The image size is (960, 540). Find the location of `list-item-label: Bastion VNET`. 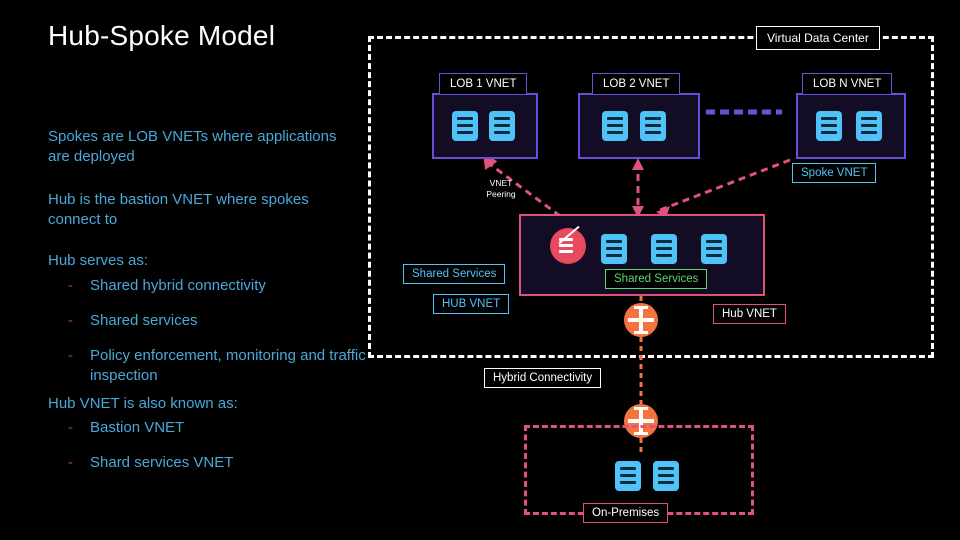

list-item-label: Bastion VNET is located at coordinates (137, 427).